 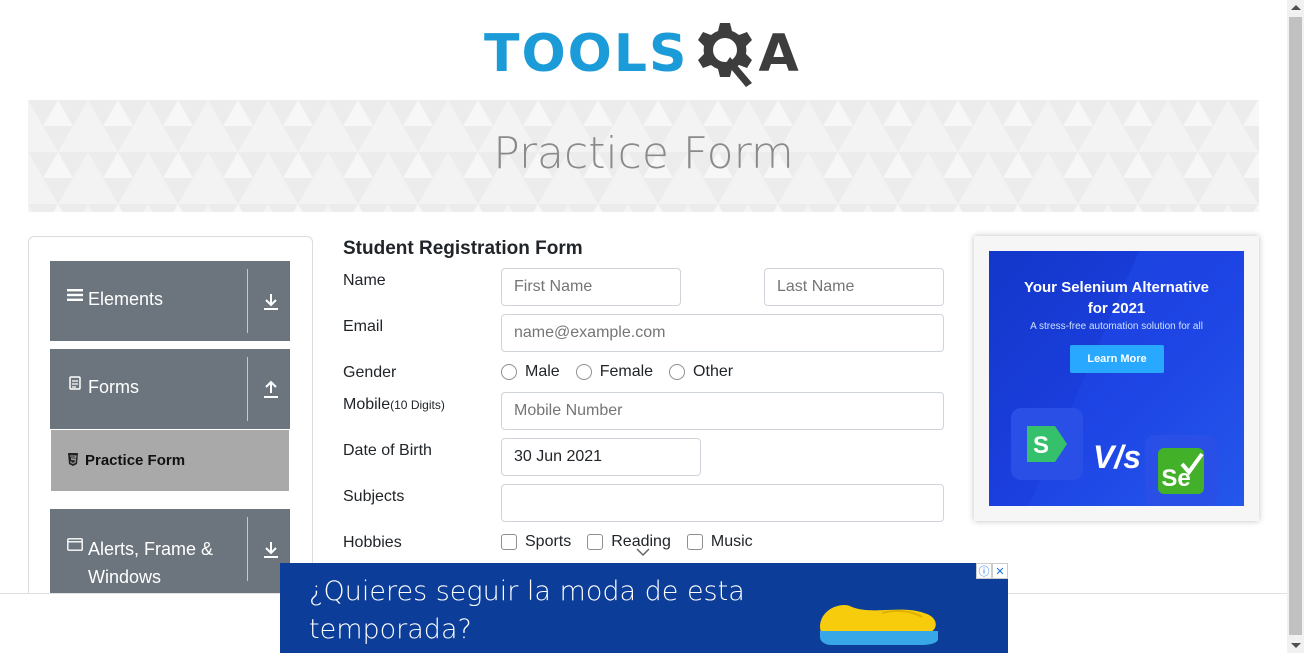 I want to click on logo-gear-icon: A, so click(x=744, y=54).